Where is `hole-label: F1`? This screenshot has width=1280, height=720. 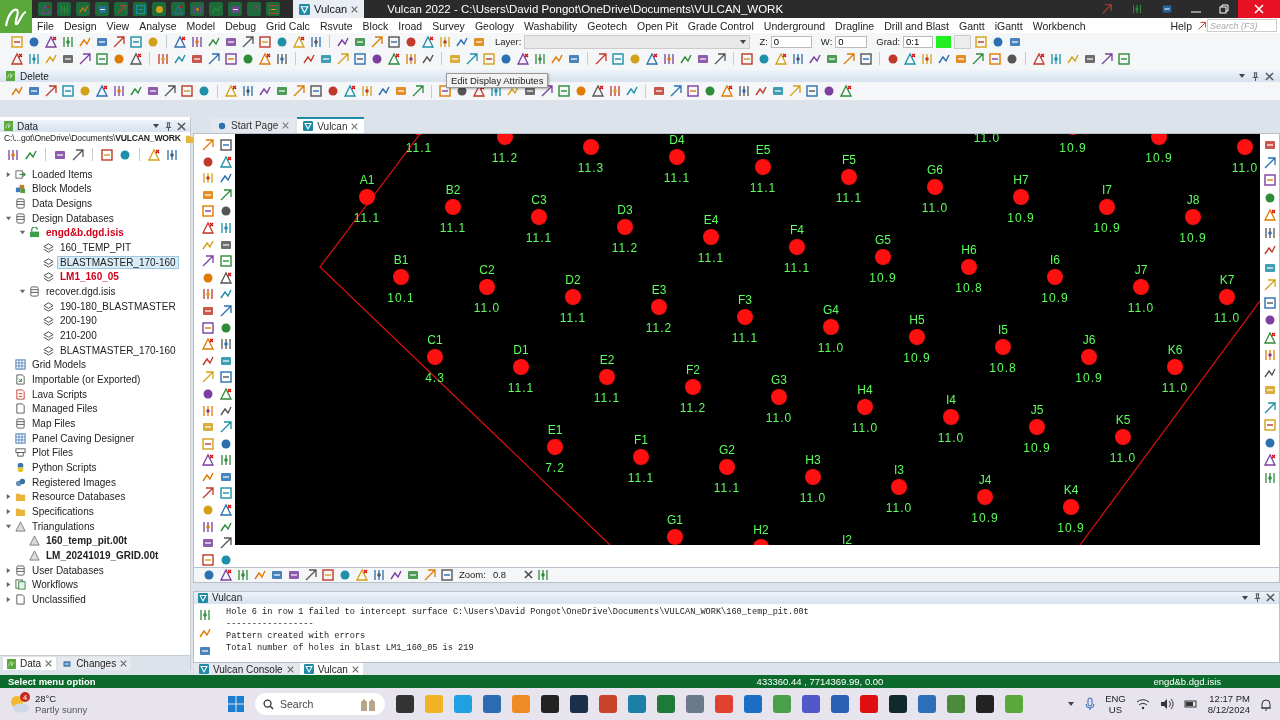
hole-label: F1 is located at coordinates (641, 440).